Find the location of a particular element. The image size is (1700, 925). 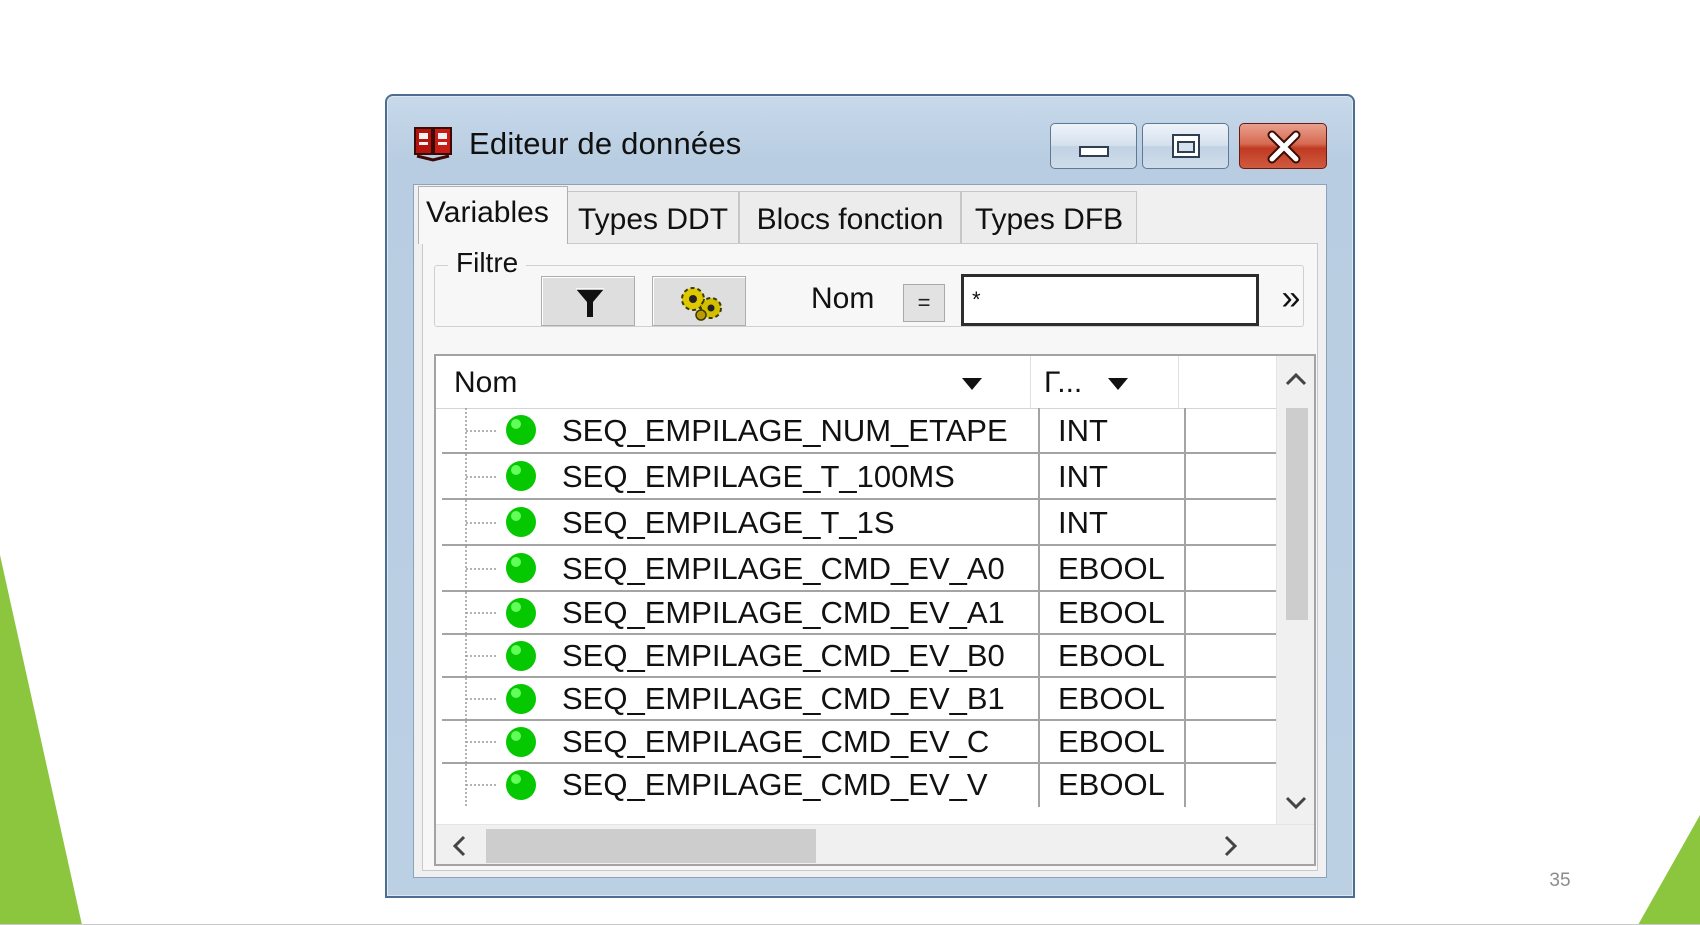

table-row: SEQ_EMPILAGE_NUM_ETAPE INT is located at coordinates (859, 431).